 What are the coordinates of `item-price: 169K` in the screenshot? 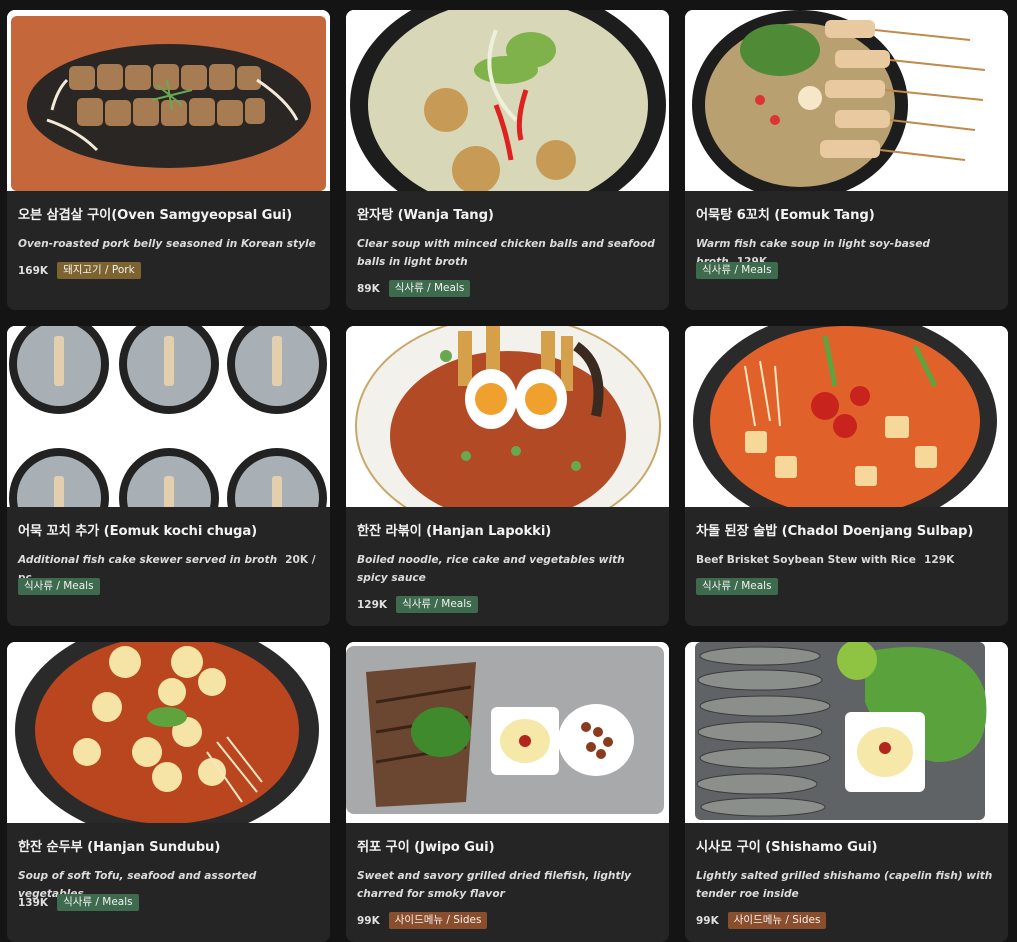 It's located at (33, 270).